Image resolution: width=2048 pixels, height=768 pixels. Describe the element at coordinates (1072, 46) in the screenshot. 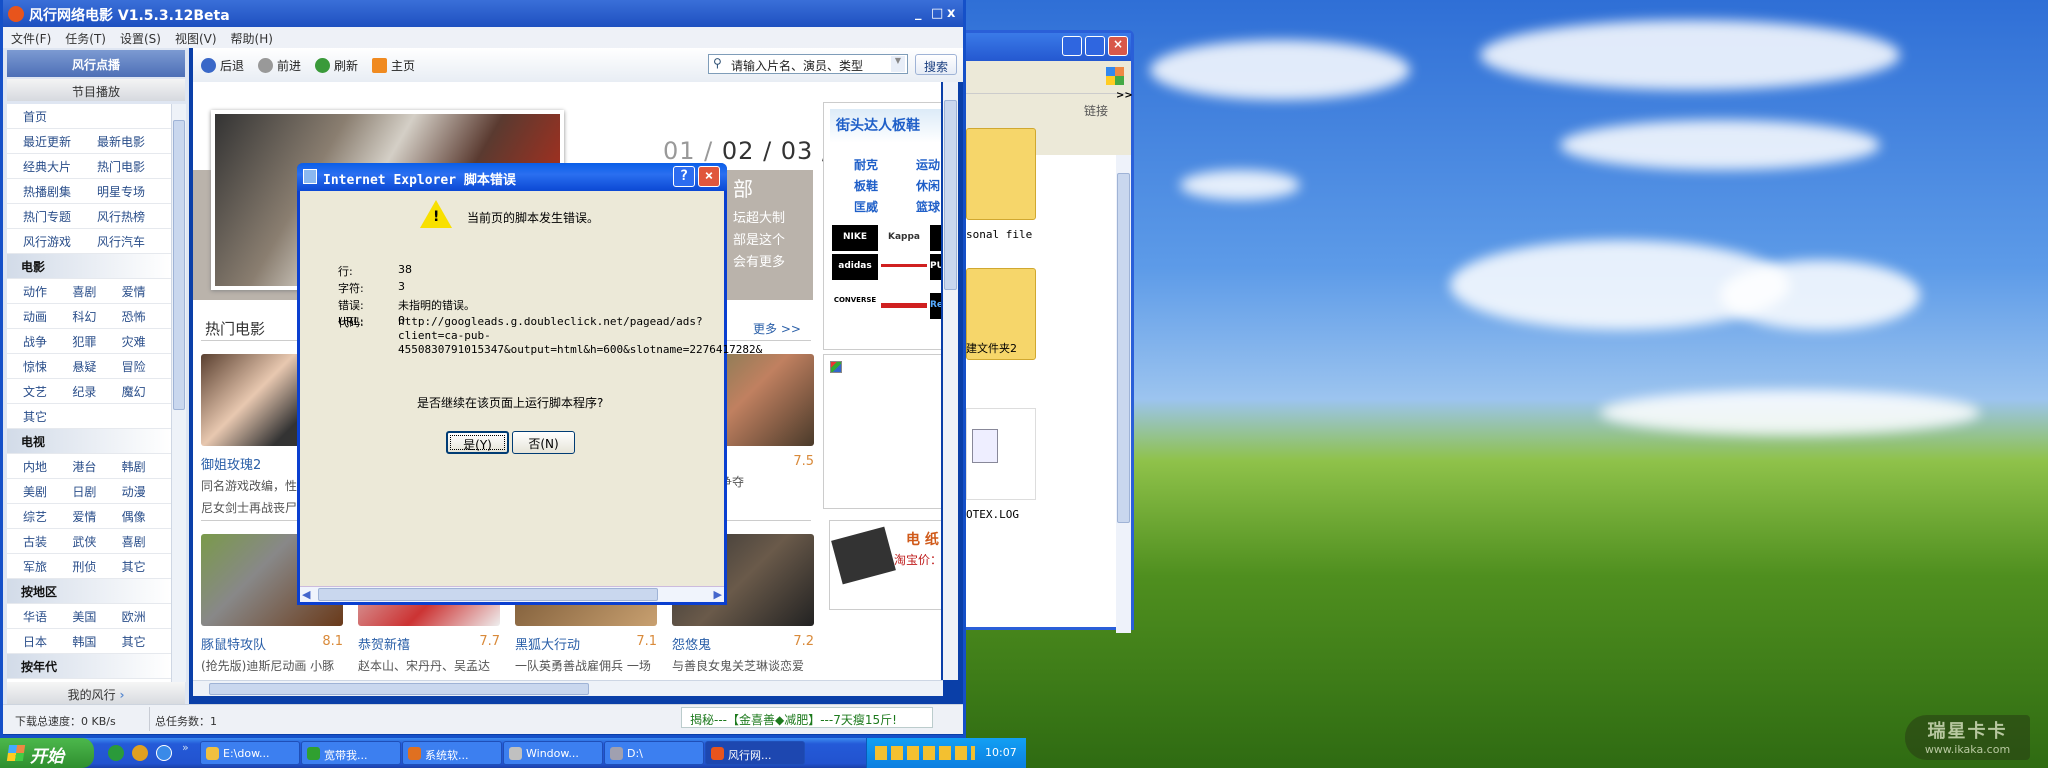

I see `minimize-button` at that location.